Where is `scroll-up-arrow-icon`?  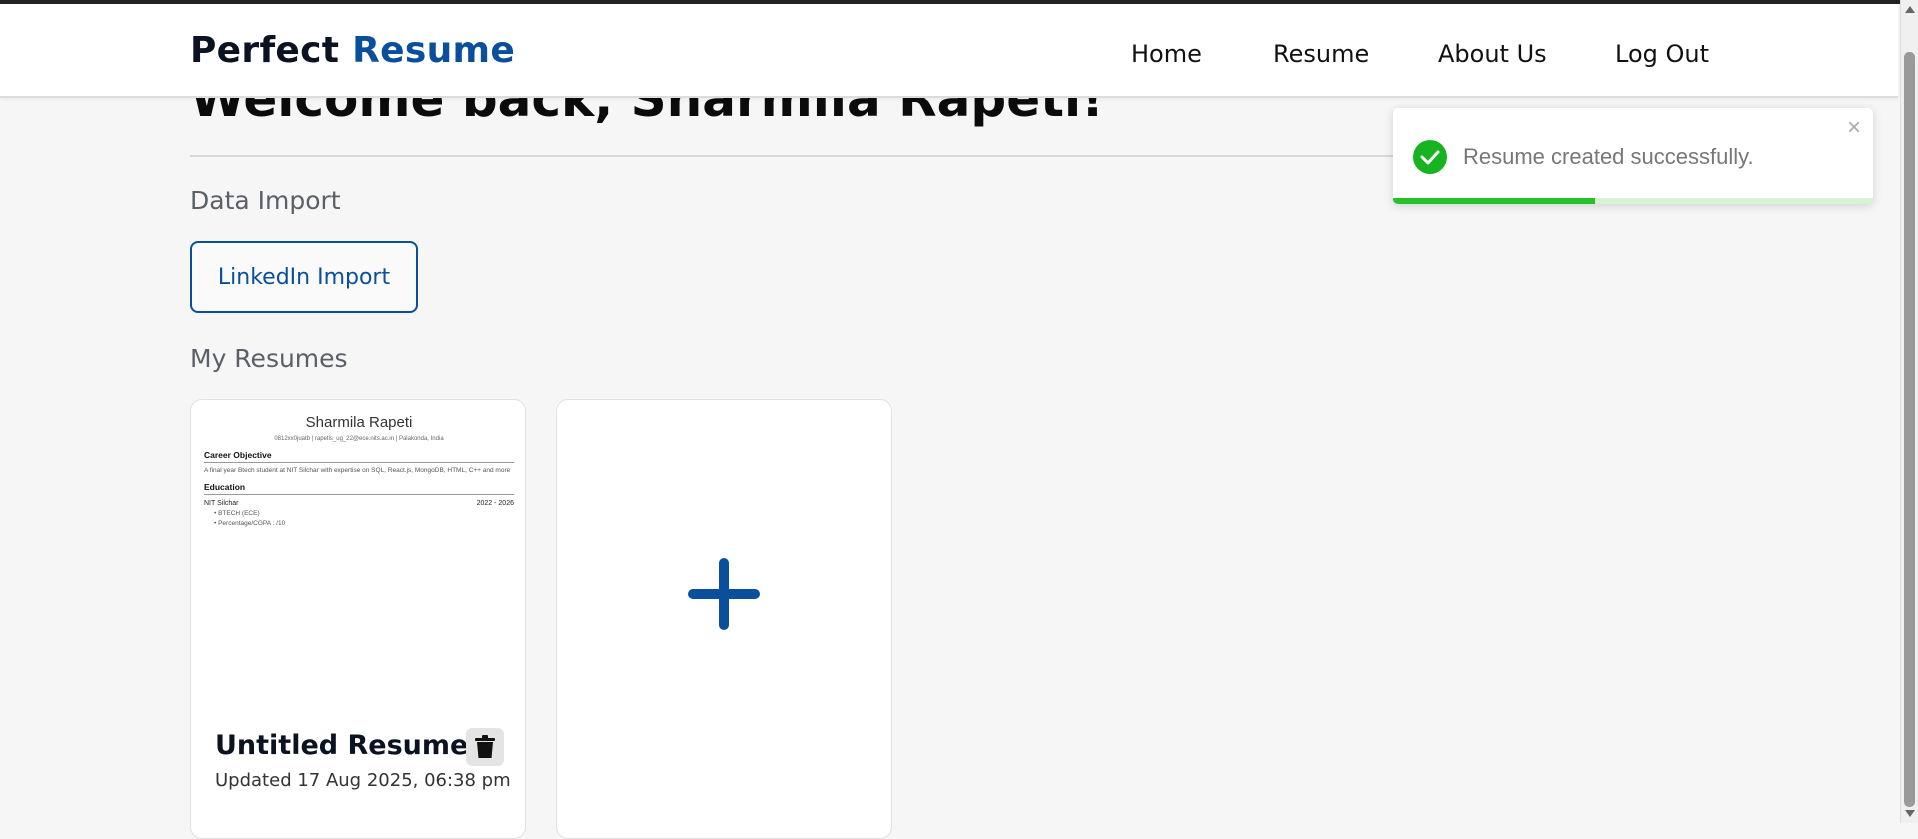 scroll-up-arrow-icon is located at coordinates (1910, 9).